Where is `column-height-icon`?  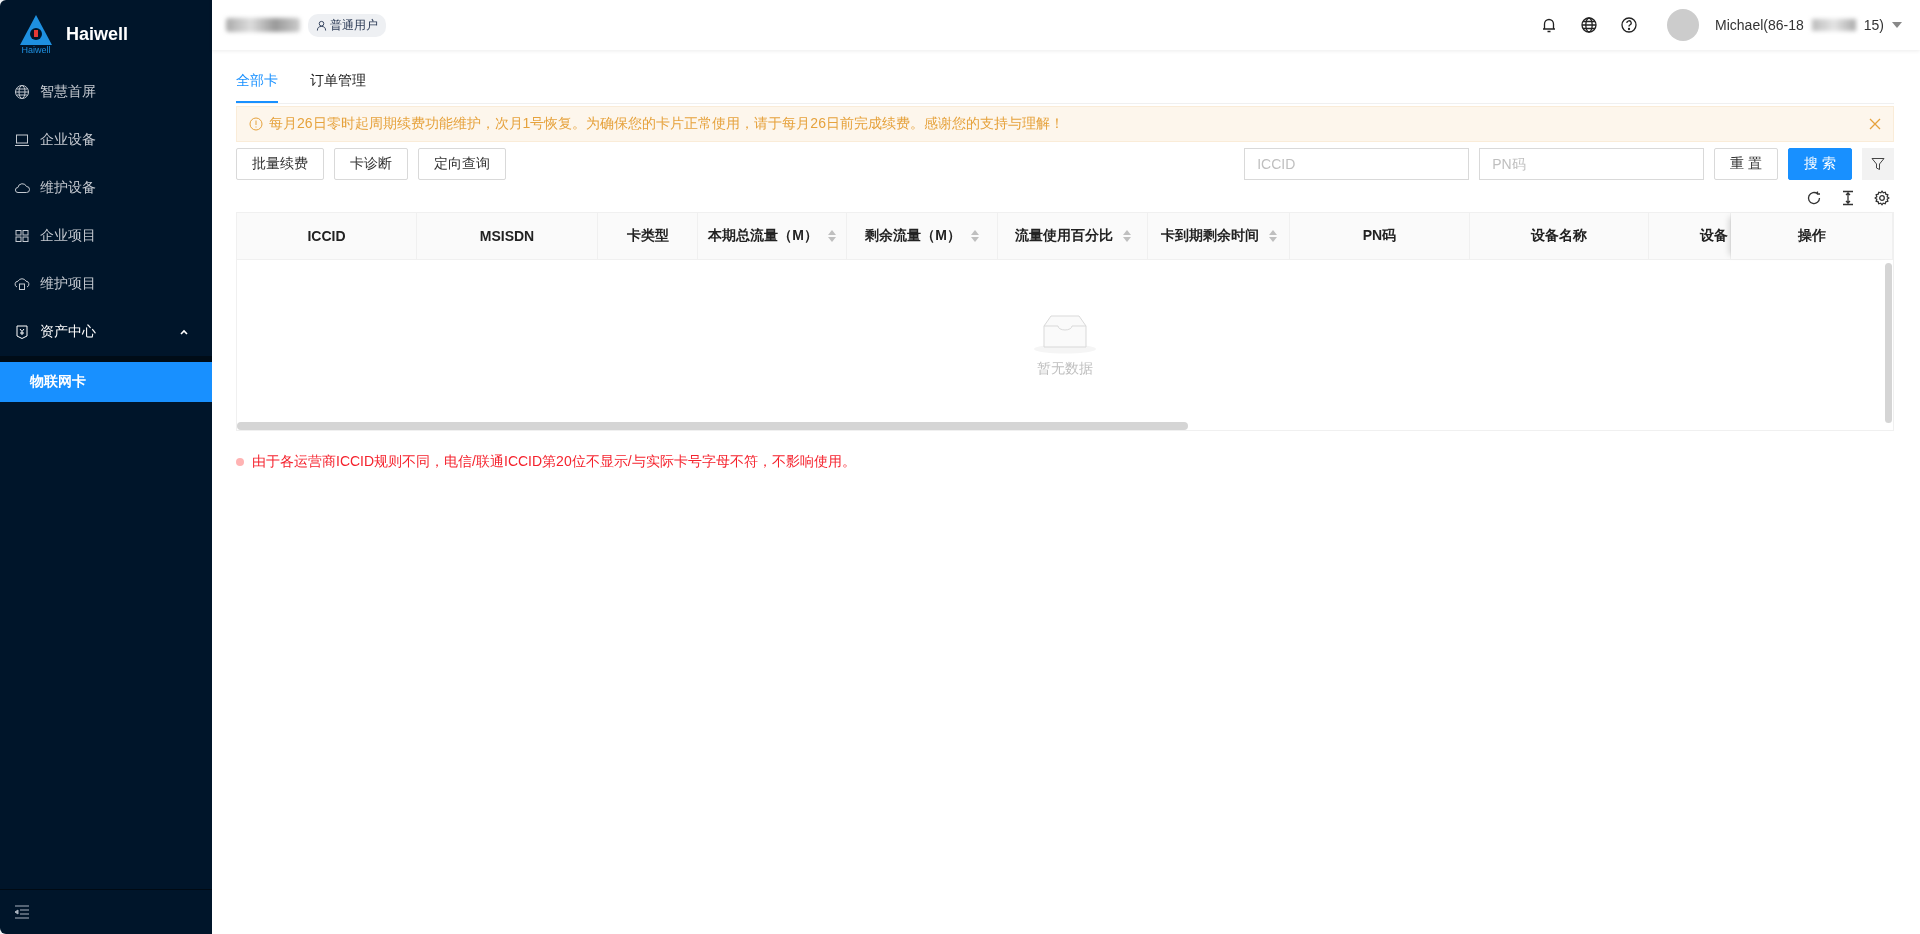
column-height-icon is located at coordinates (1848, 198).